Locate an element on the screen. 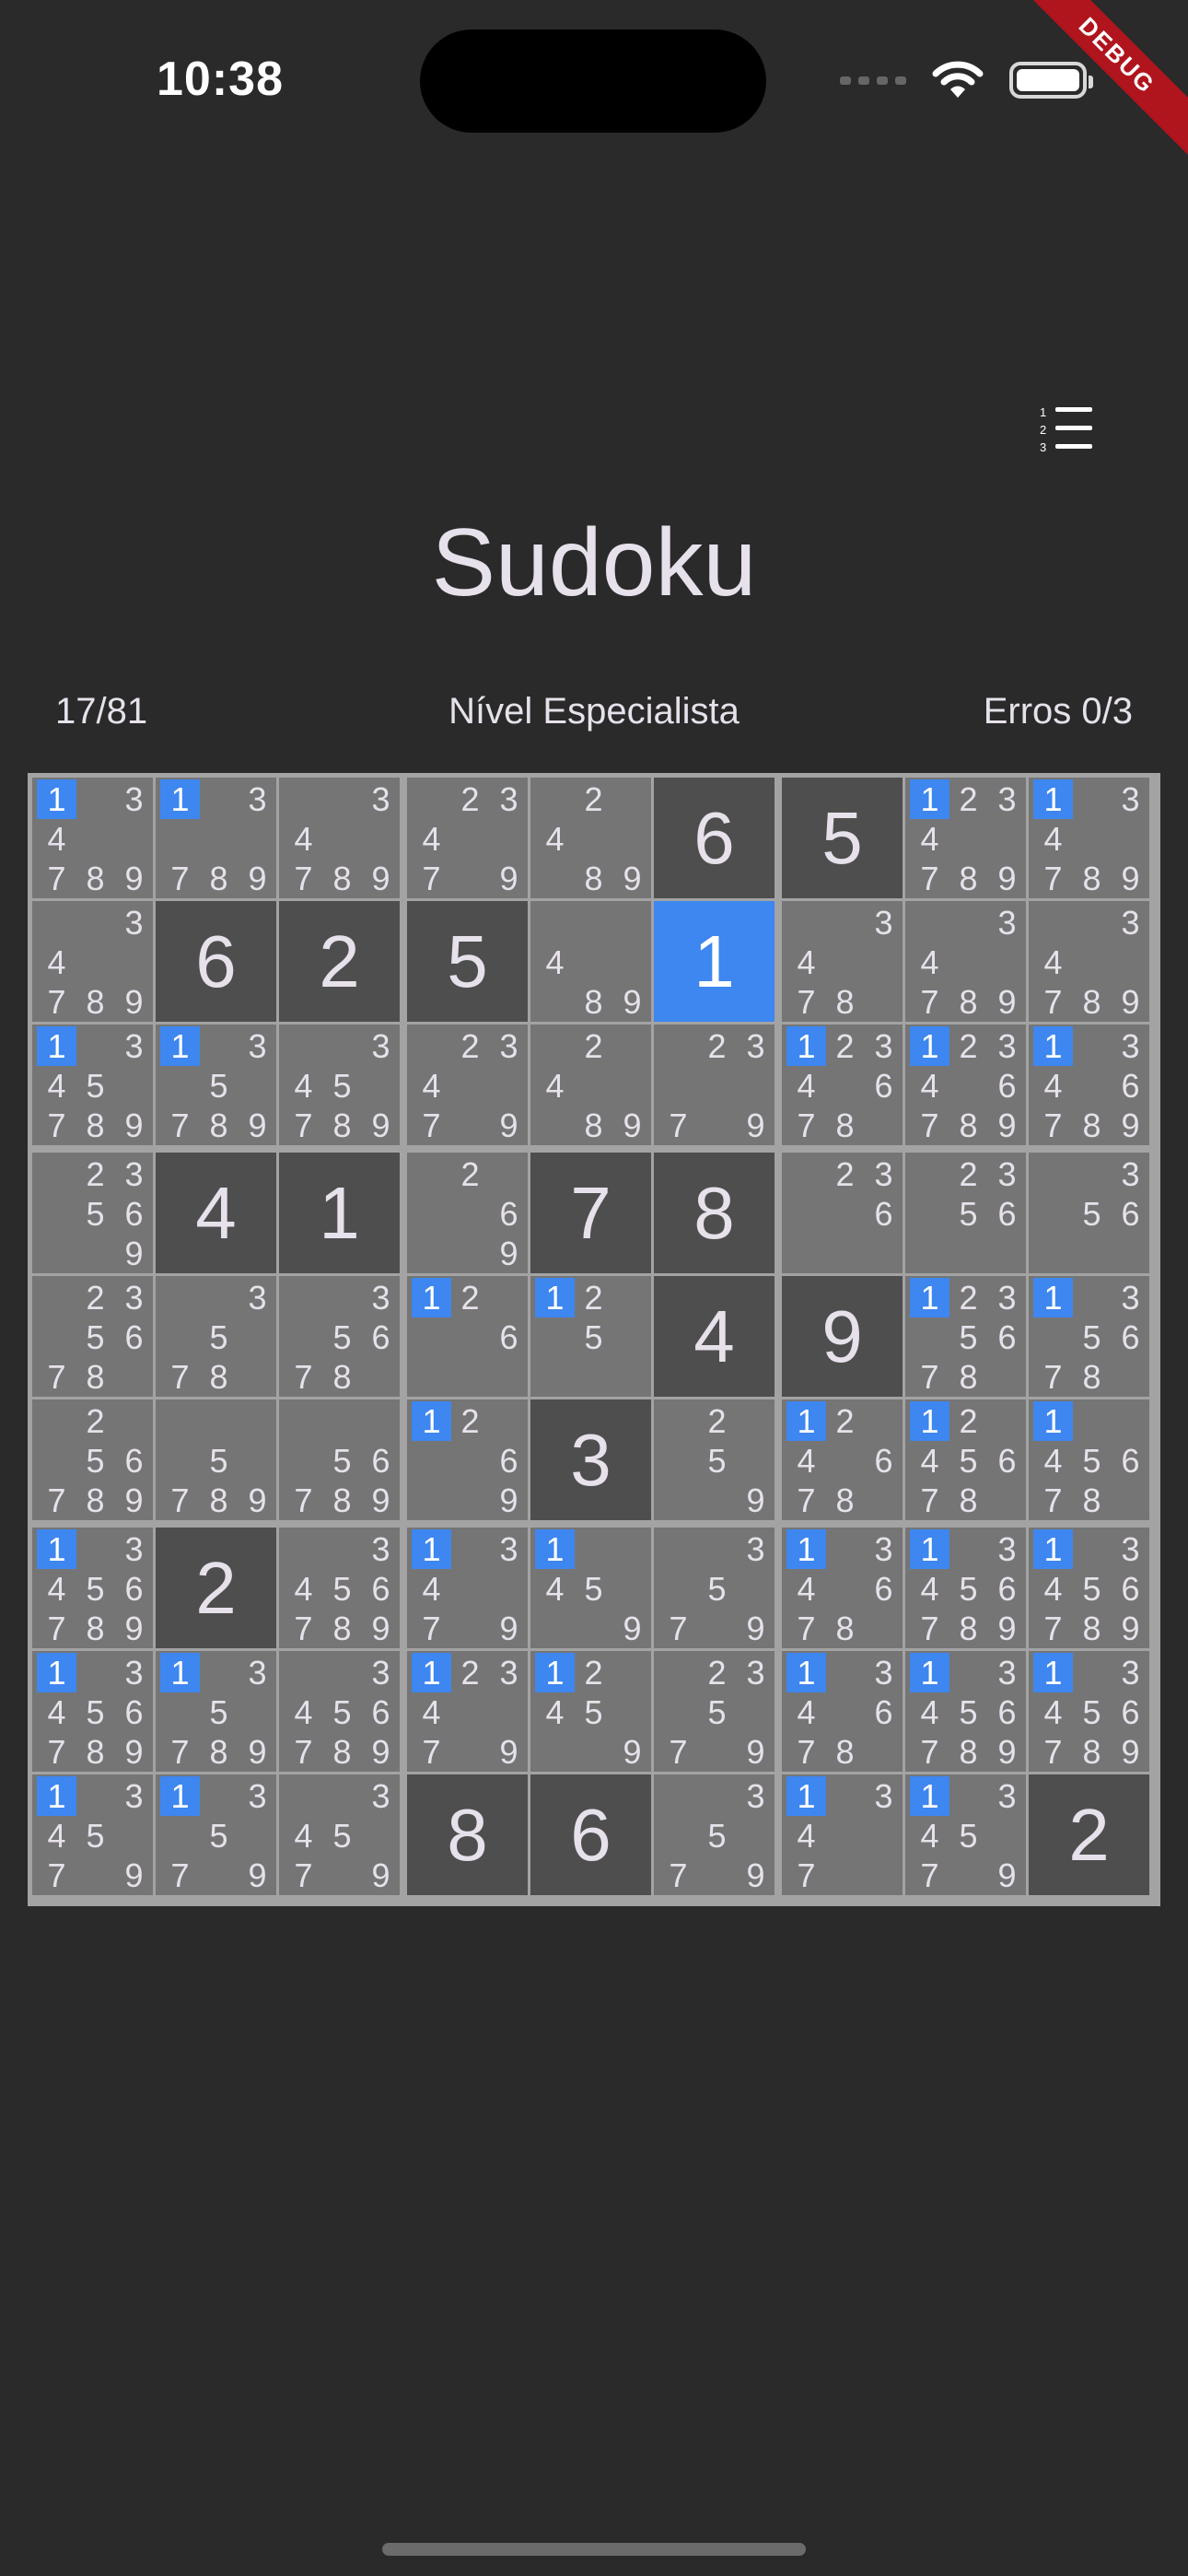 The width and height of the screenshot is (1188, 2576). sudoku-cell: 1 3 47 is located at coordinates (842, 1834).